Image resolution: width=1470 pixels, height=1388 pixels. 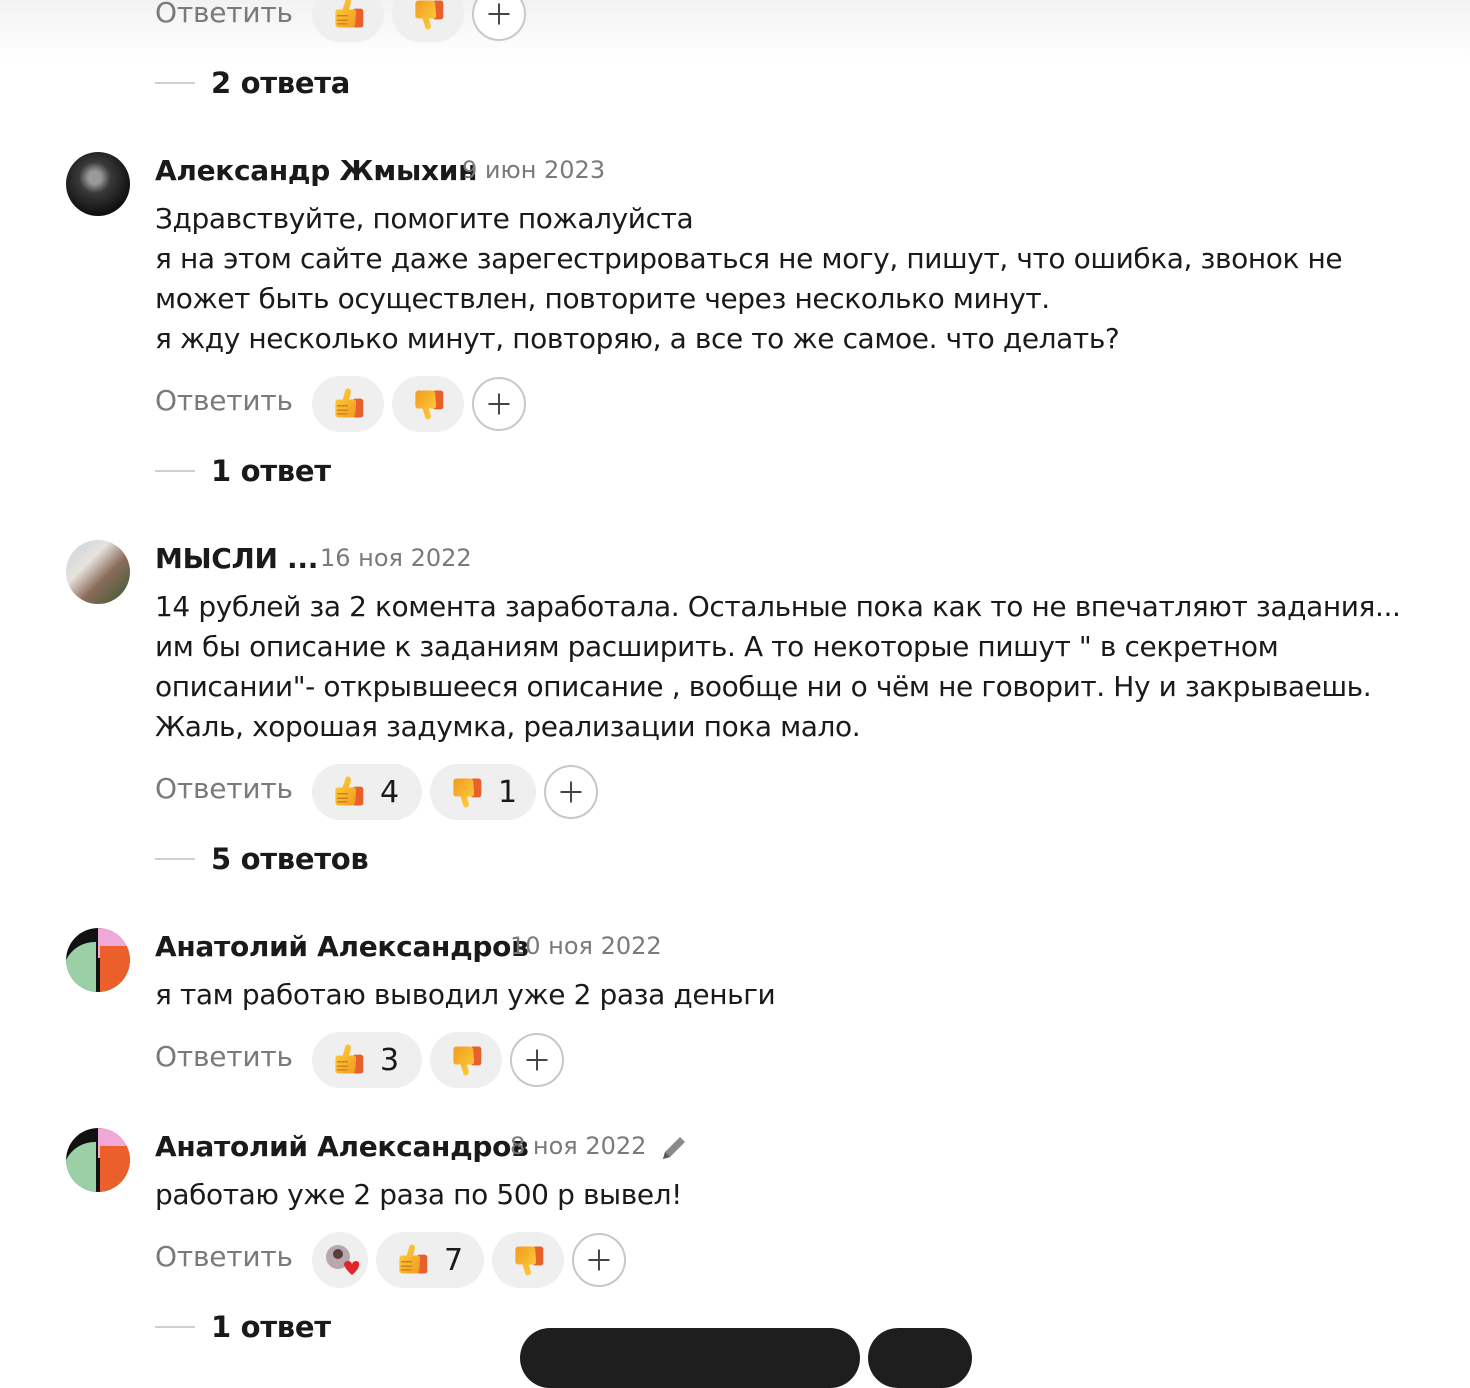 I want to click on comment-line: Здравствуйте, помогите пожалуйста, so click(x=424, y=218).